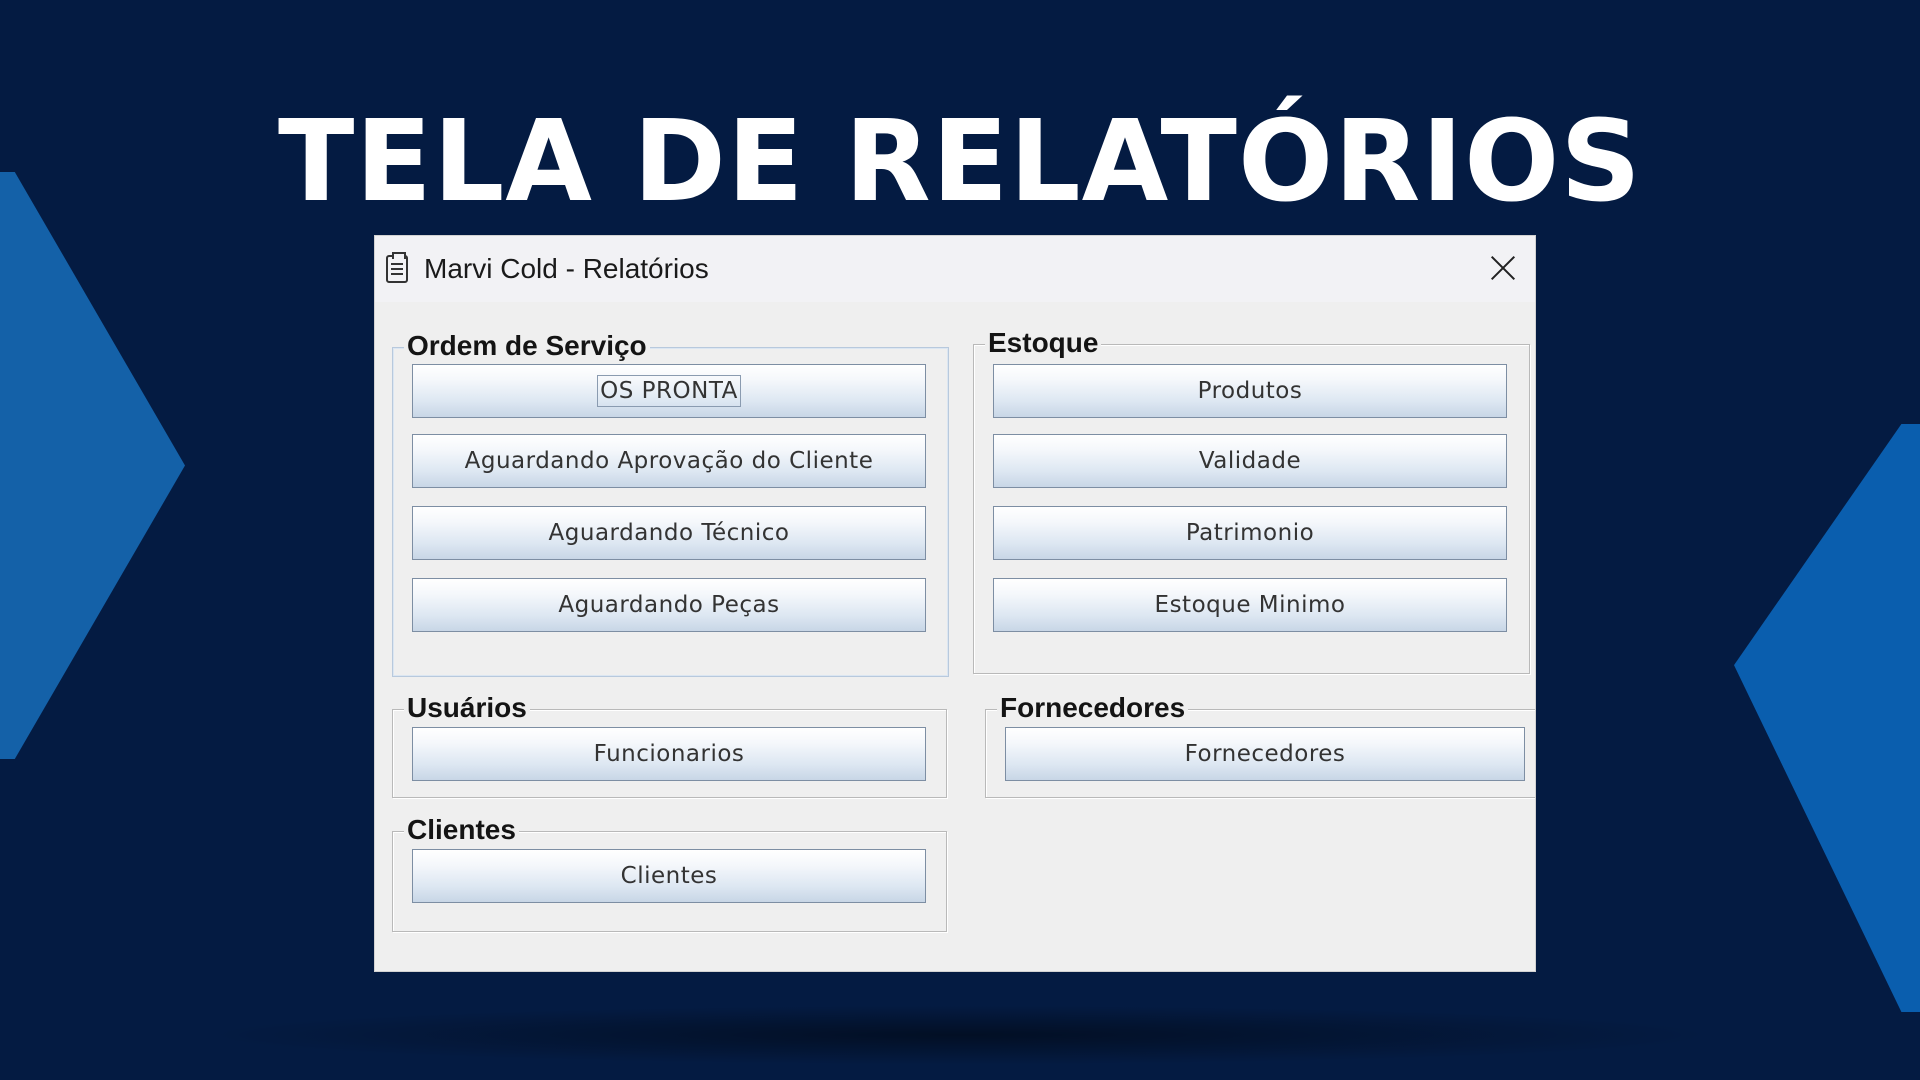 The image size is (1920, 1080). I want to click on os-pronta-button: OS PRONTA, so click(669, 391).